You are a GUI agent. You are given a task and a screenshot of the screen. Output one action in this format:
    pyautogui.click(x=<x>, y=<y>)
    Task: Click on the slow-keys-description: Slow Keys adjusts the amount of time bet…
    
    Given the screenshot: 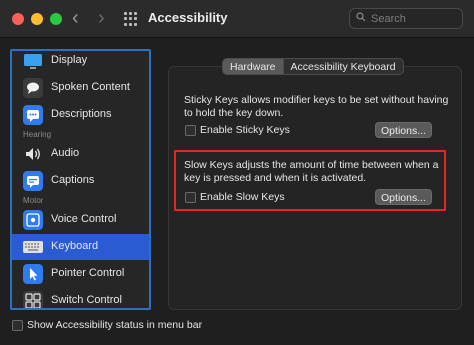 What is the action you would take?
    pyautogui.click(x=311, y=171)
    